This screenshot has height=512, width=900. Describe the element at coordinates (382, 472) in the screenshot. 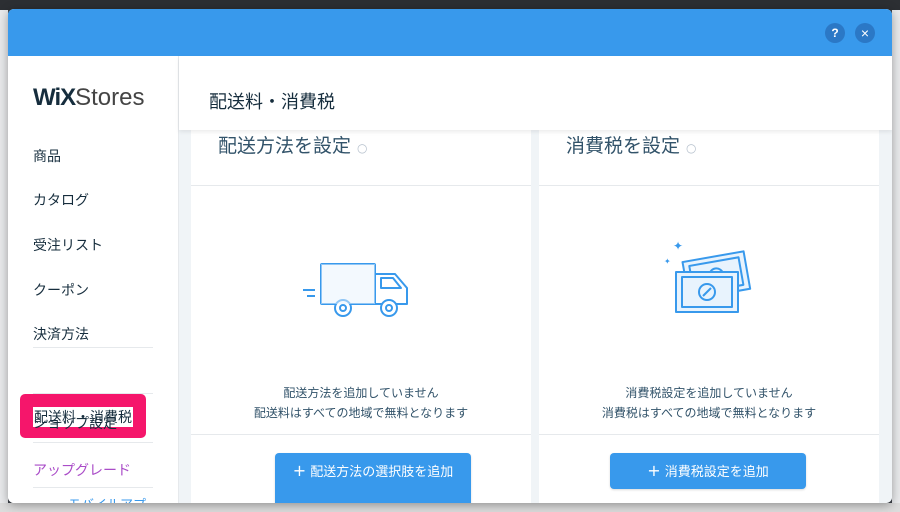

I see `add-shipping-option-label: 配送方法の選択肢を追加` at that location.